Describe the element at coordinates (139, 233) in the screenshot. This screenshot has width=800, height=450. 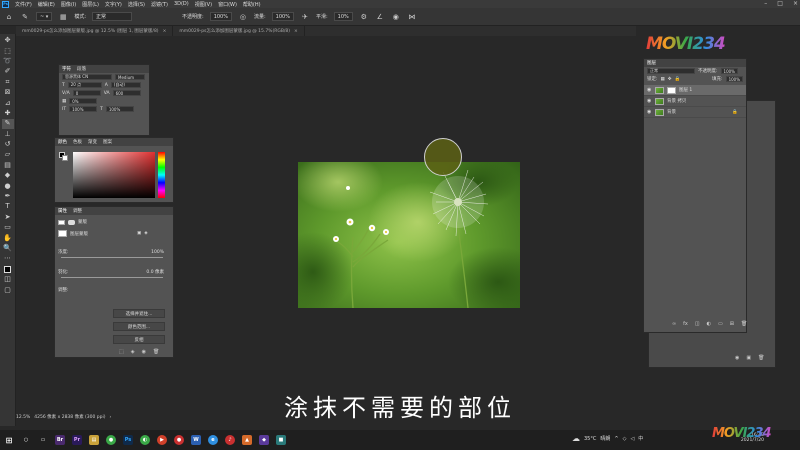
I see `select-mask-icon: ▣` at that location.